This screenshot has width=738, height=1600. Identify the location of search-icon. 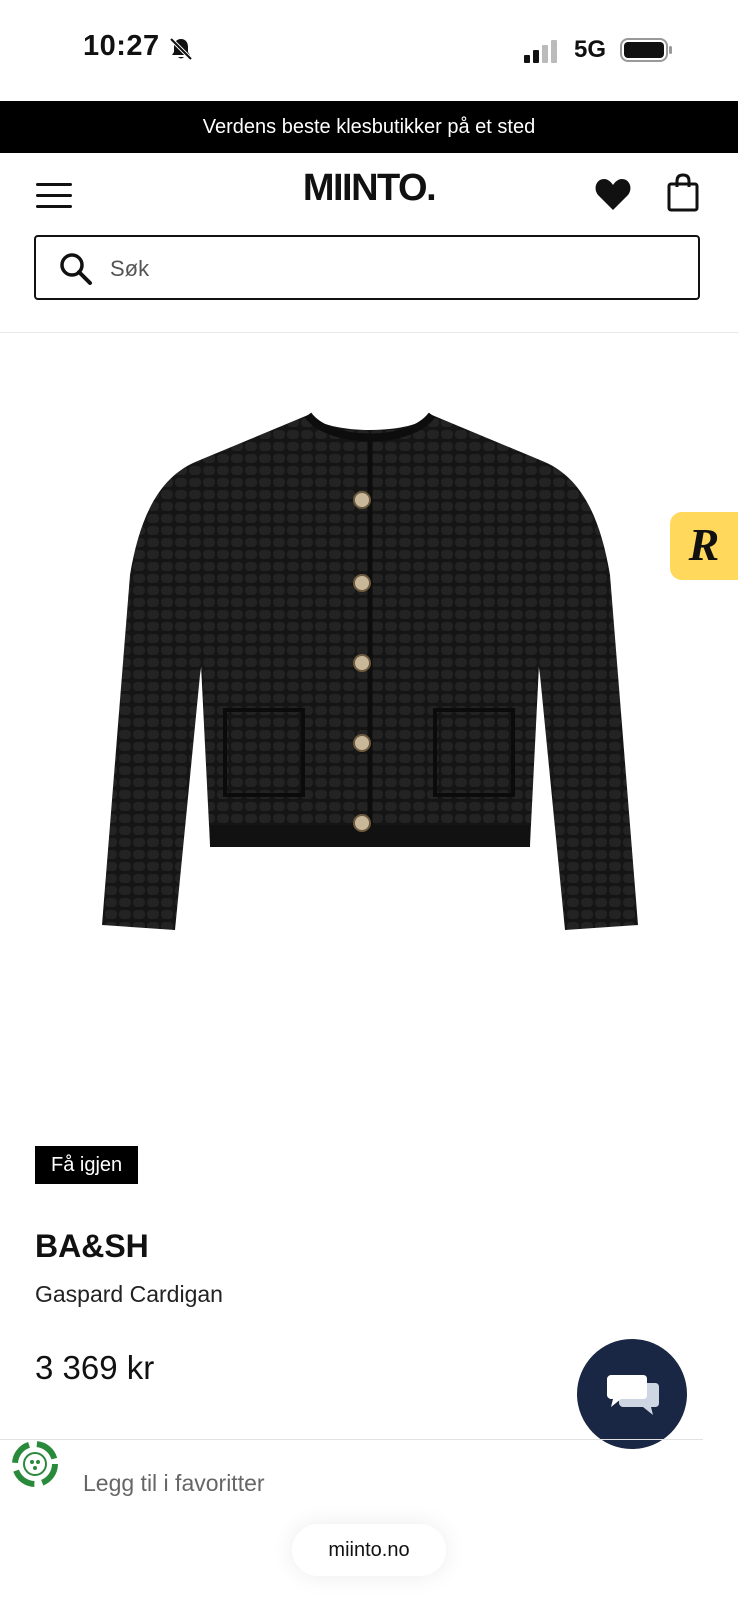
(76, 269).